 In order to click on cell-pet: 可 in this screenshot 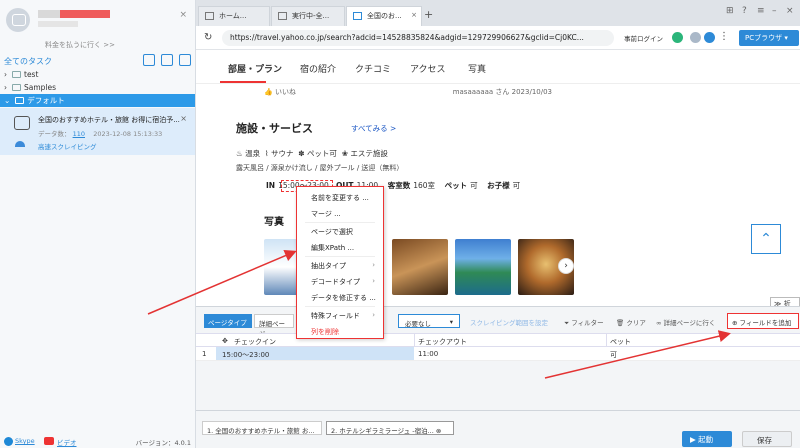, I will do `click(613, 355)`.